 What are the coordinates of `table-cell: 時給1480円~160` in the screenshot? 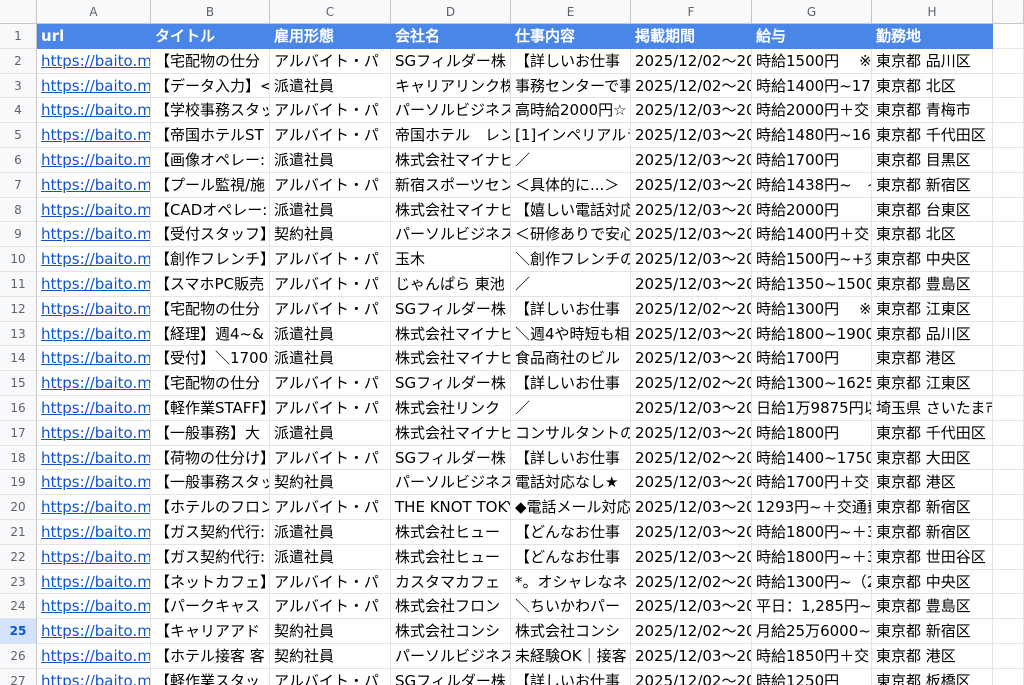 It's located at (812, 135).